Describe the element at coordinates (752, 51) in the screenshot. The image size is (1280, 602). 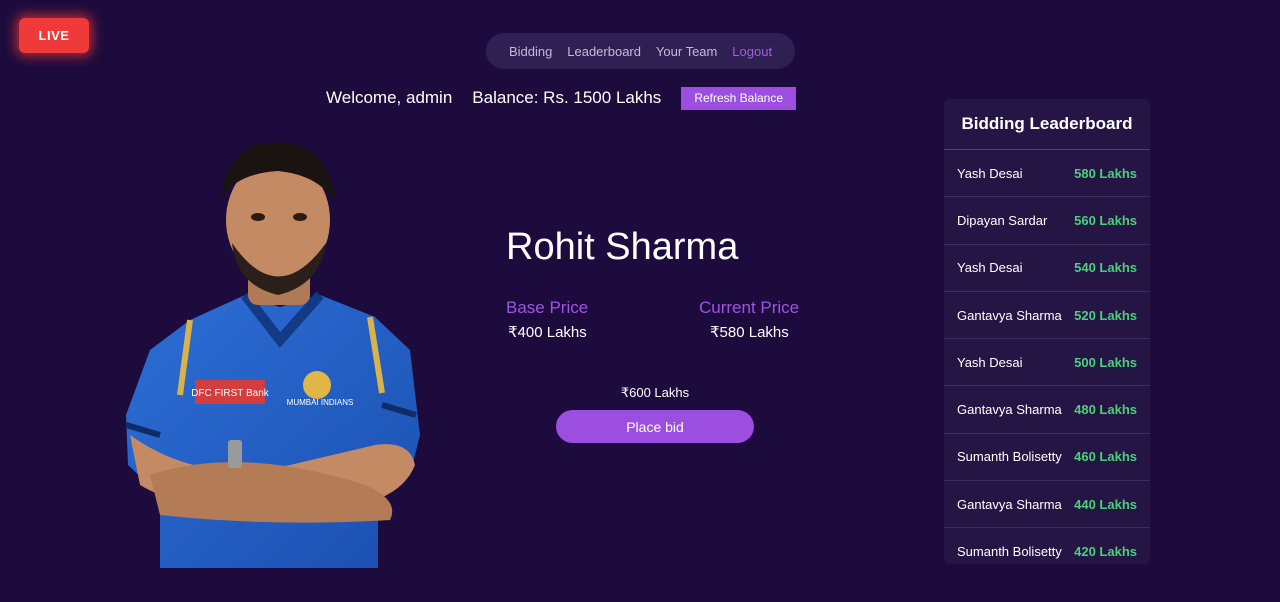
I see `nav-logout: Logout` at that location.